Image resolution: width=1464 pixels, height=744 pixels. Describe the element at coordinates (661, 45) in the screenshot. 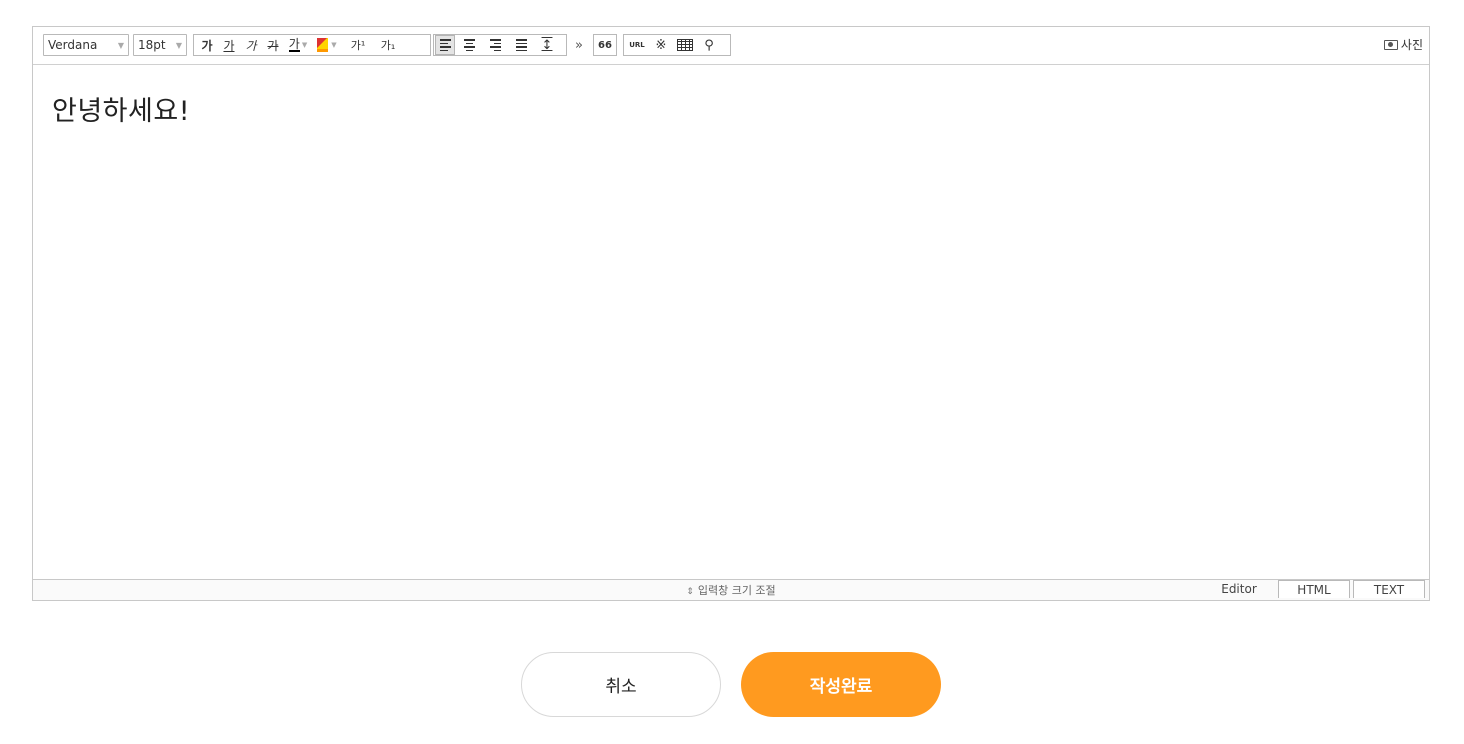

I see `special-char-button: ※` at that location.